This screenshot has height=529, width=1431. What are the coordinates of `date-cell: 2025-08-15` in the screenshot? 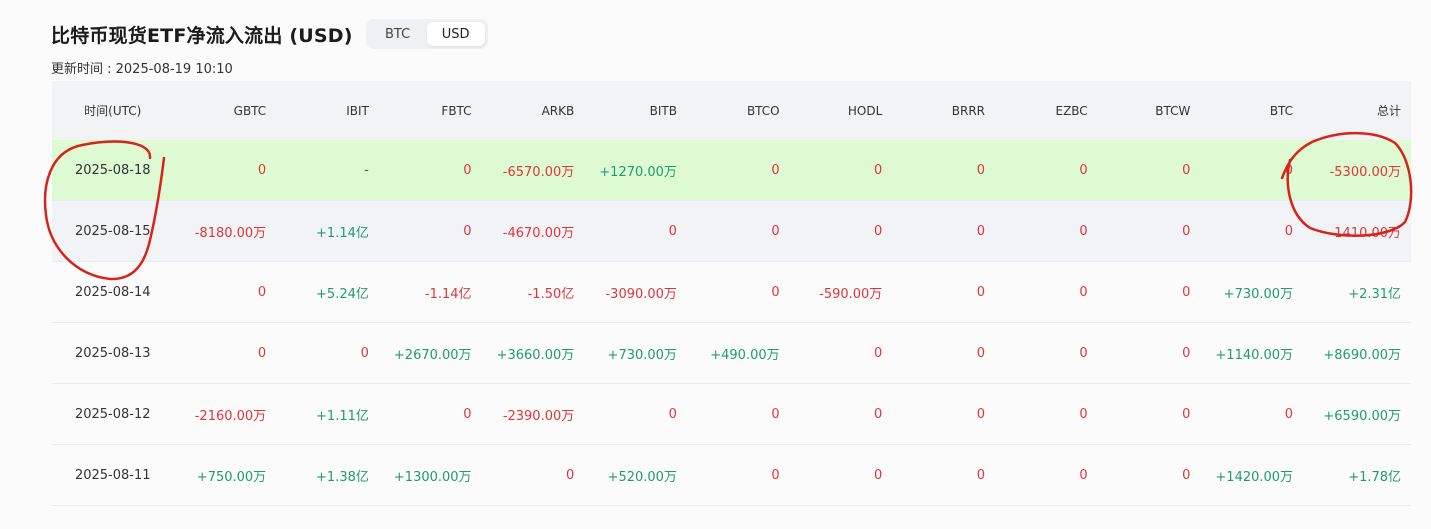 It's located at (112, 231).